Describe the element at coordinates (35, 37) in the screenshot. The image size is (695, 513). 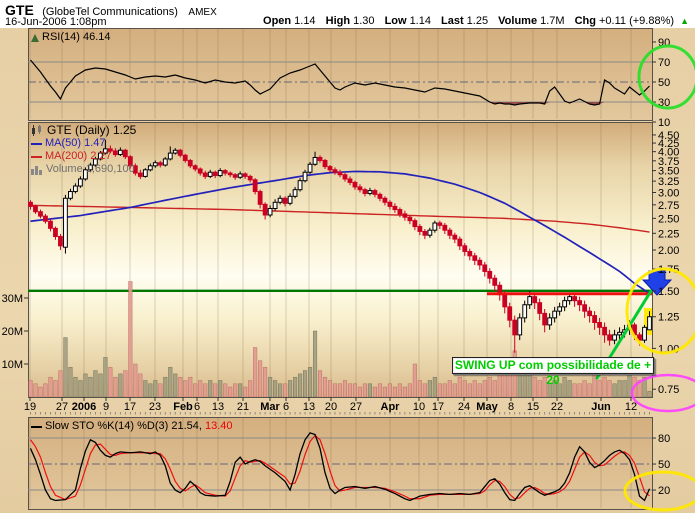
I see `indicator-triangle-icon` at that location.